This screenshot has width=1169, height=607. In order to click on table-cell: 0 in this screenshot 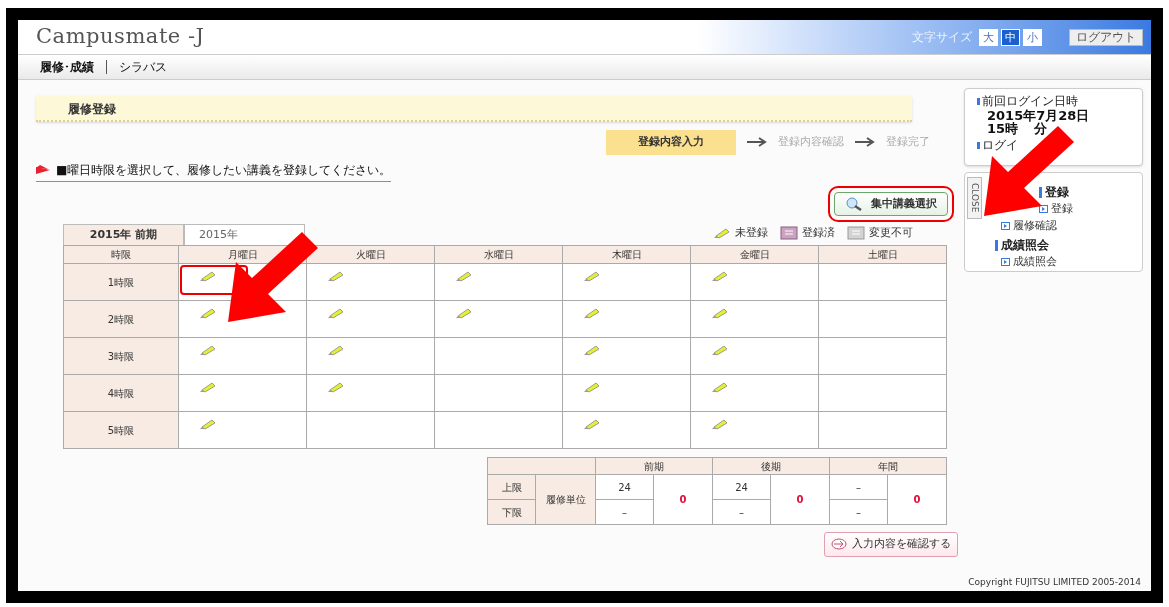, I will do `click(683, 499)`.